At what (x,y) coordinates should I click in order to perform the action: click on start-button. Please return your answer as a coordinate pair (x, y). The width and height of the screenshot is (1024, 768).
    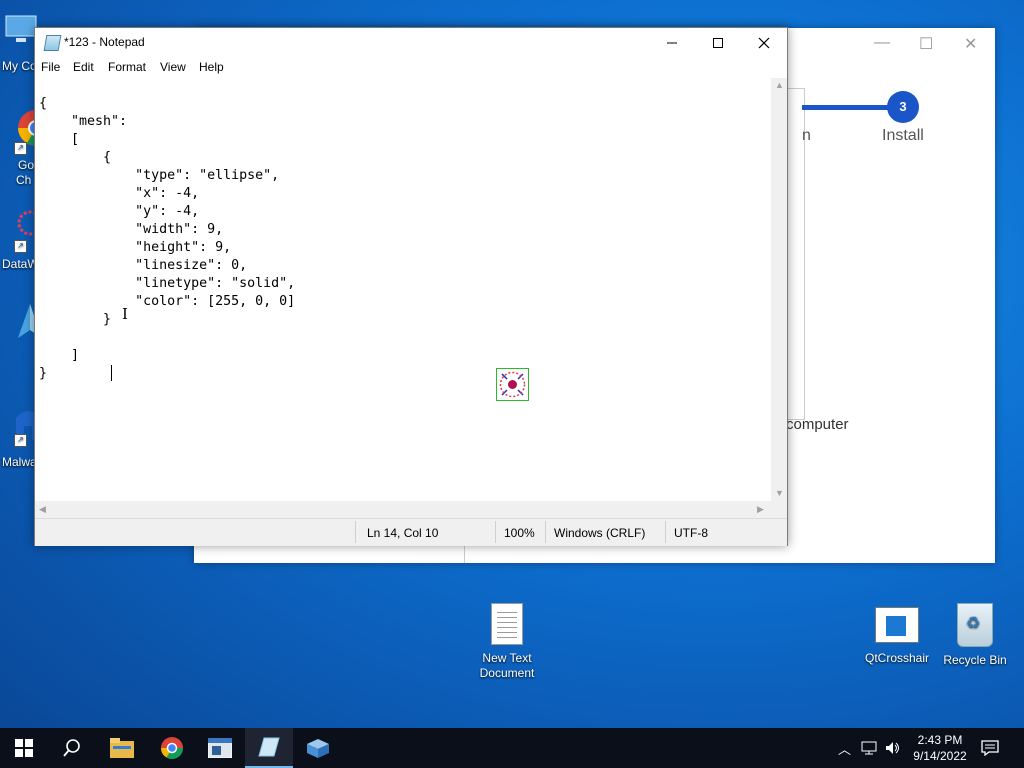
    Looking at the image, I should click on (24, 748).